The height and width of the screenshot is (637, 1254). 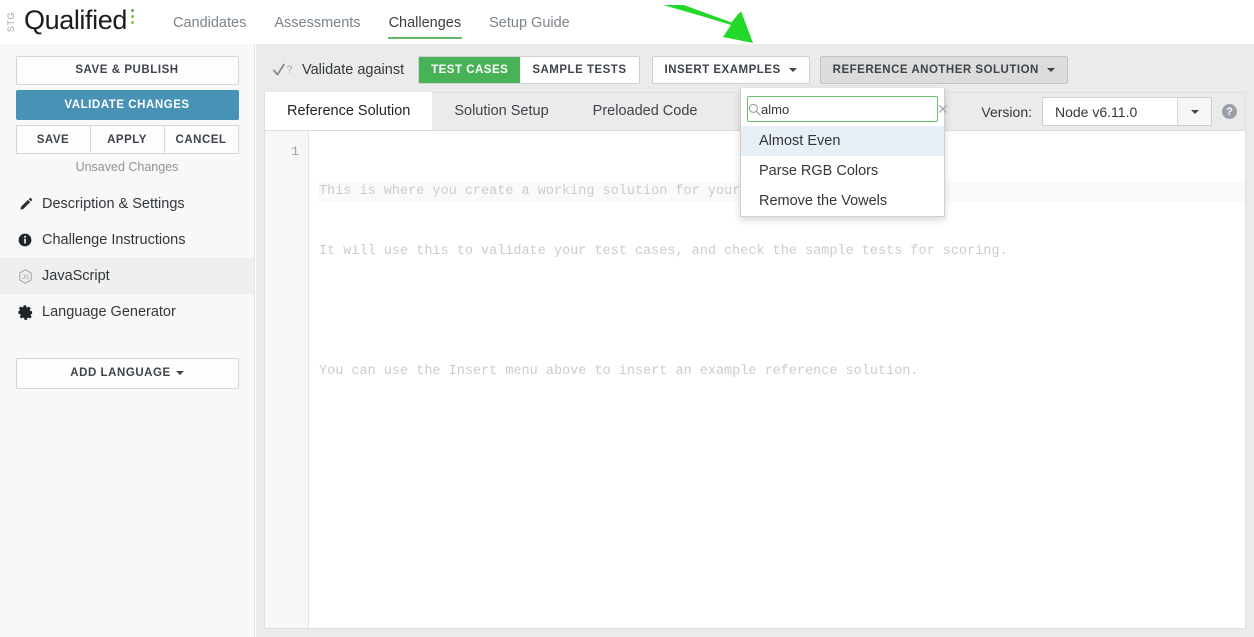 I want to click on test-cases-button: TEST CASES, so click(x=470, y=70).